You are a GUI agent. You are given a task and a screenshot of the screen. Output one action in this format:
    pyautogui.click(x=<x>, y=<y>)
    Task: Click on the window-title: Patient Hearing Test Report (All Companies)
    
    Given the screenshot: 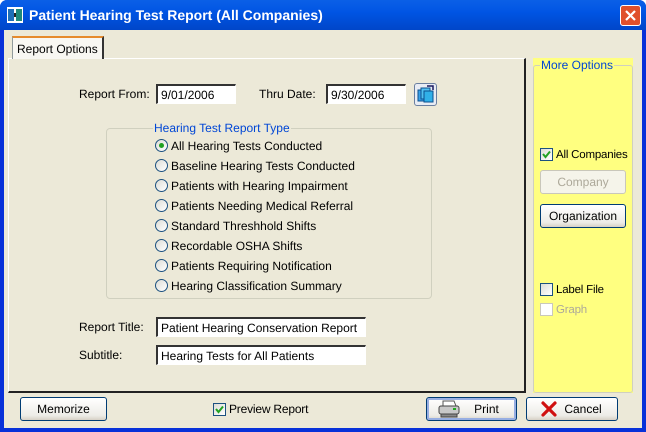 What is the action you would take?
    pyautogui.click(x=176, y=15)
    